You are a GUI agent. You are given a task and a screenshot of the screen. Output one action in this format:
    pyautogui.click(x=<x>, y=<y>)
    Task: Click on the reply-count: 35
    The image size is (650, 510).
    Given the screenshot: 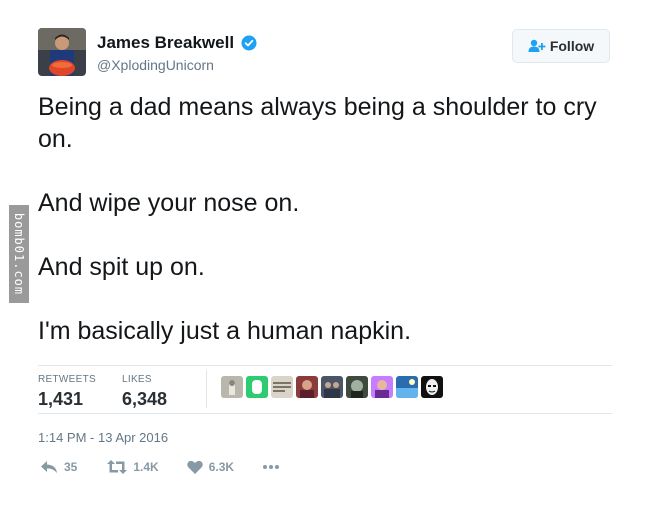 What is the action you would take?
    pyautogui.click(x=71, y=467)
    